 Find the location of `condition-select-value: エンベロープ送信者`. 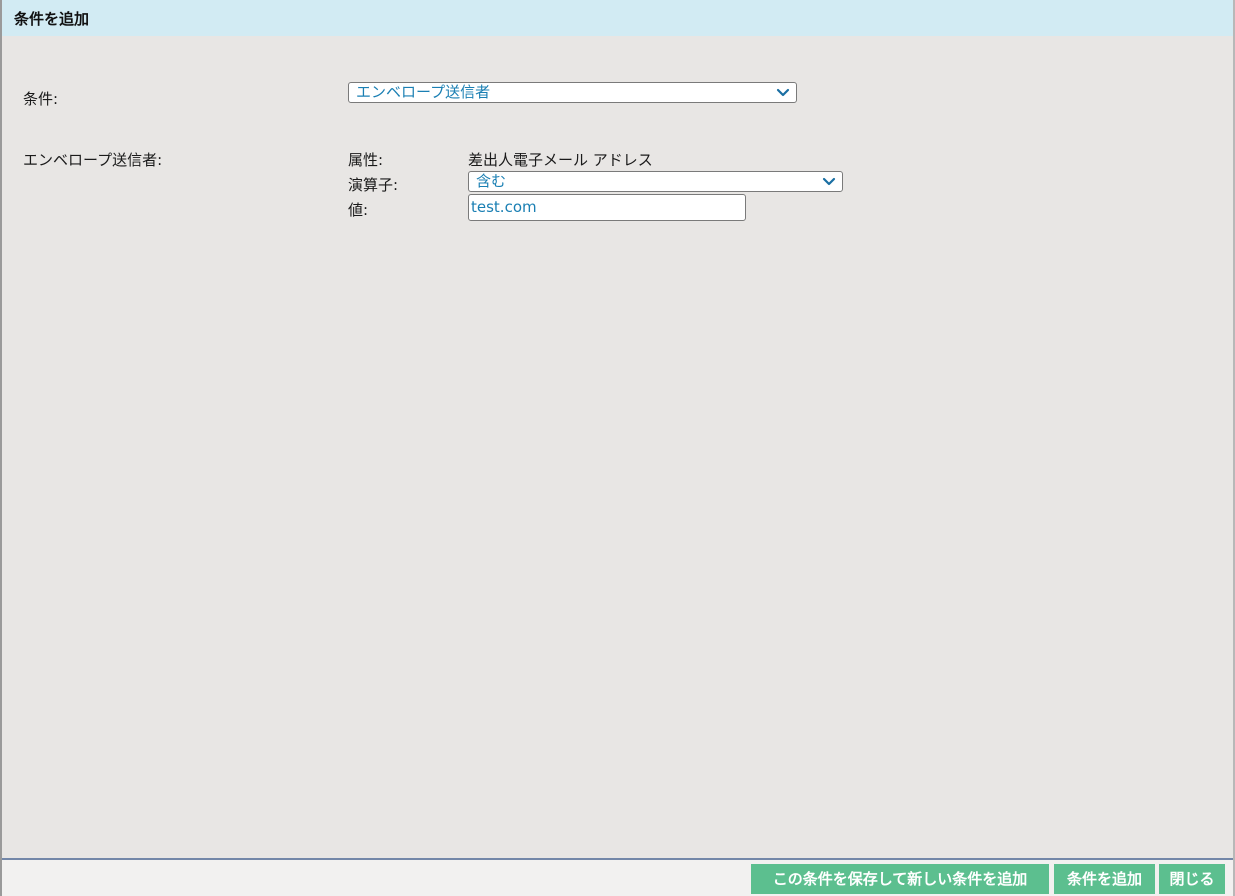

condition-select-value: エンベロープ送信者 is located at coordinates (423, 92).